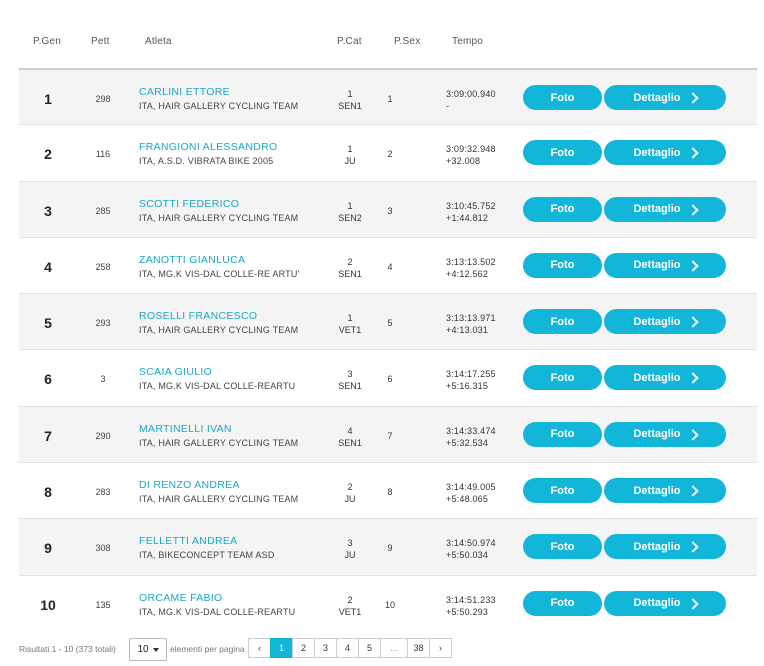 This screenshot has width=764, height=666. I want to click on page-button: 3, so click(325, 648).